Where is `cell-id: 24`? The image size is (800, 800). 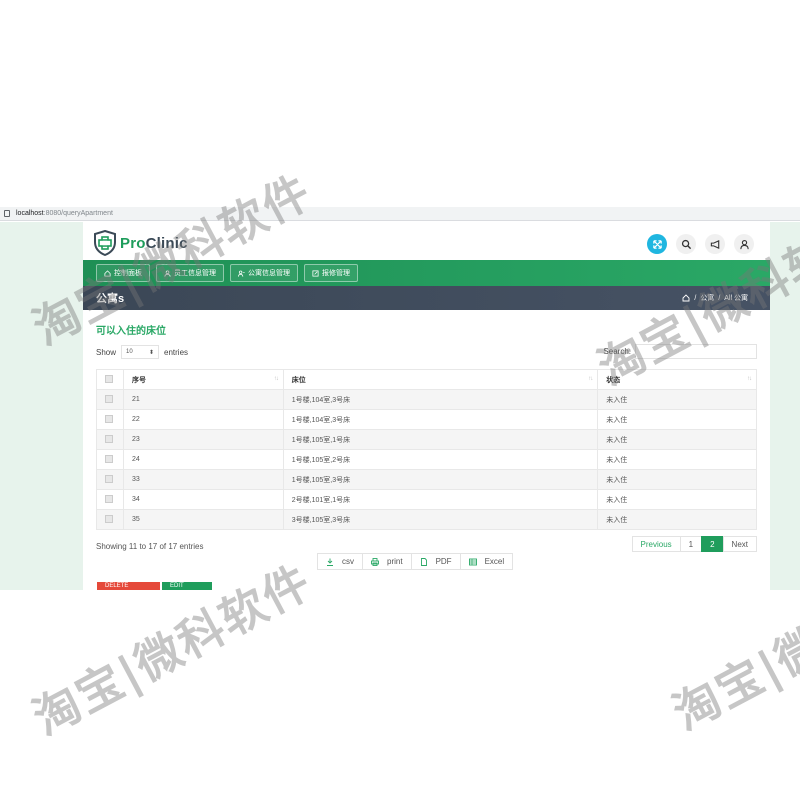 cell-id: 24 is located at coordinates (203, 459).